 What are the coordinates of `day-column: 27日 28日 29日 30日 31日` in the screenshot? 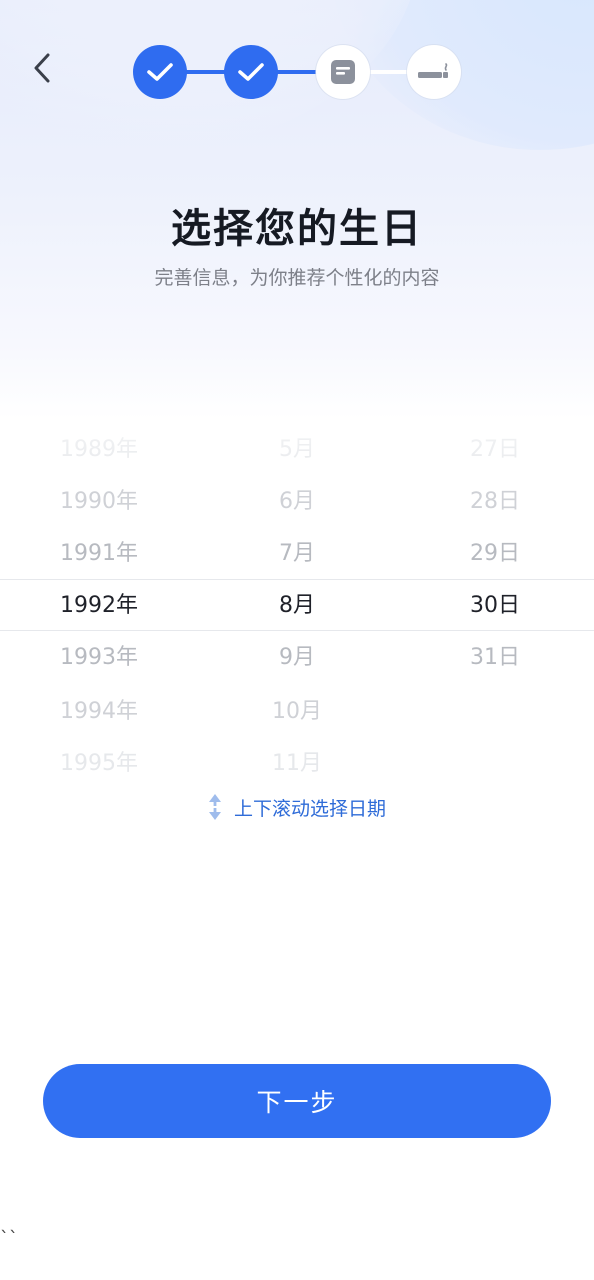 It's located at (495, 605).